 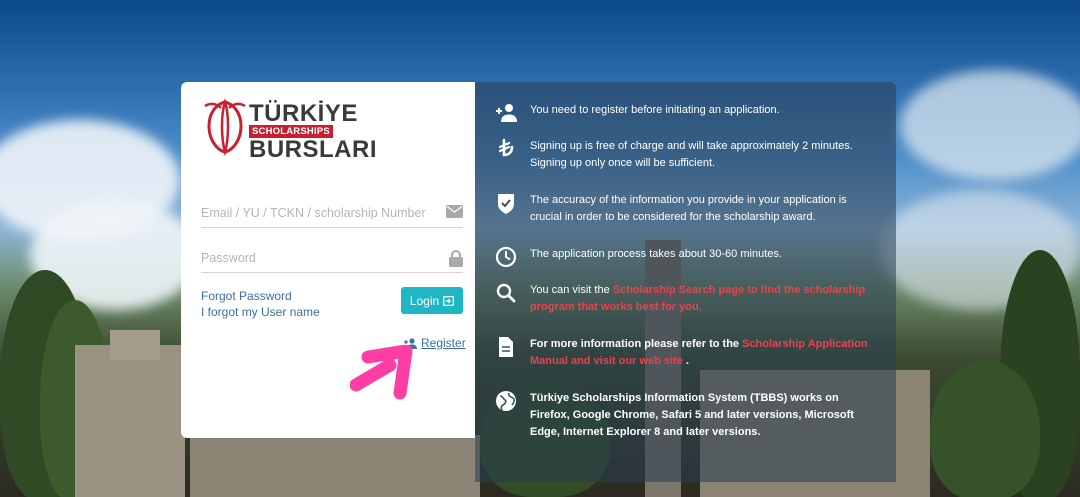 I want to click on password-field-wrapper, so click(x=332, y=259).